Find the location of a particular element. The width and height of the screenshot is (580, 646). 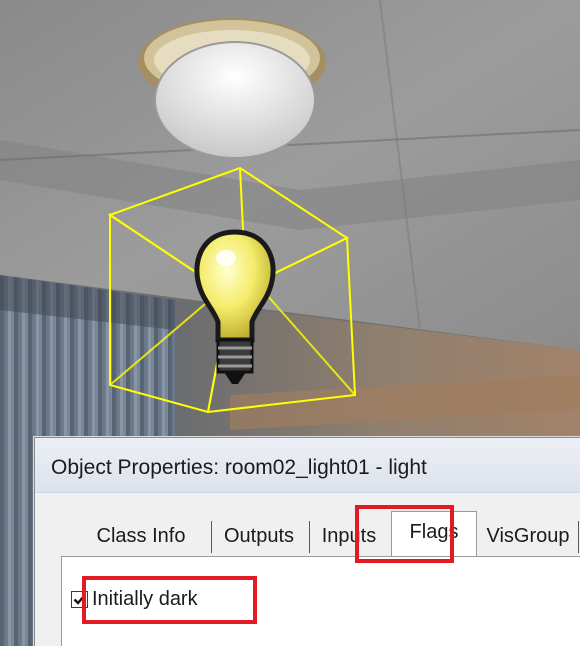

initially-dark-checkbox is located at coordinates (79, 599).